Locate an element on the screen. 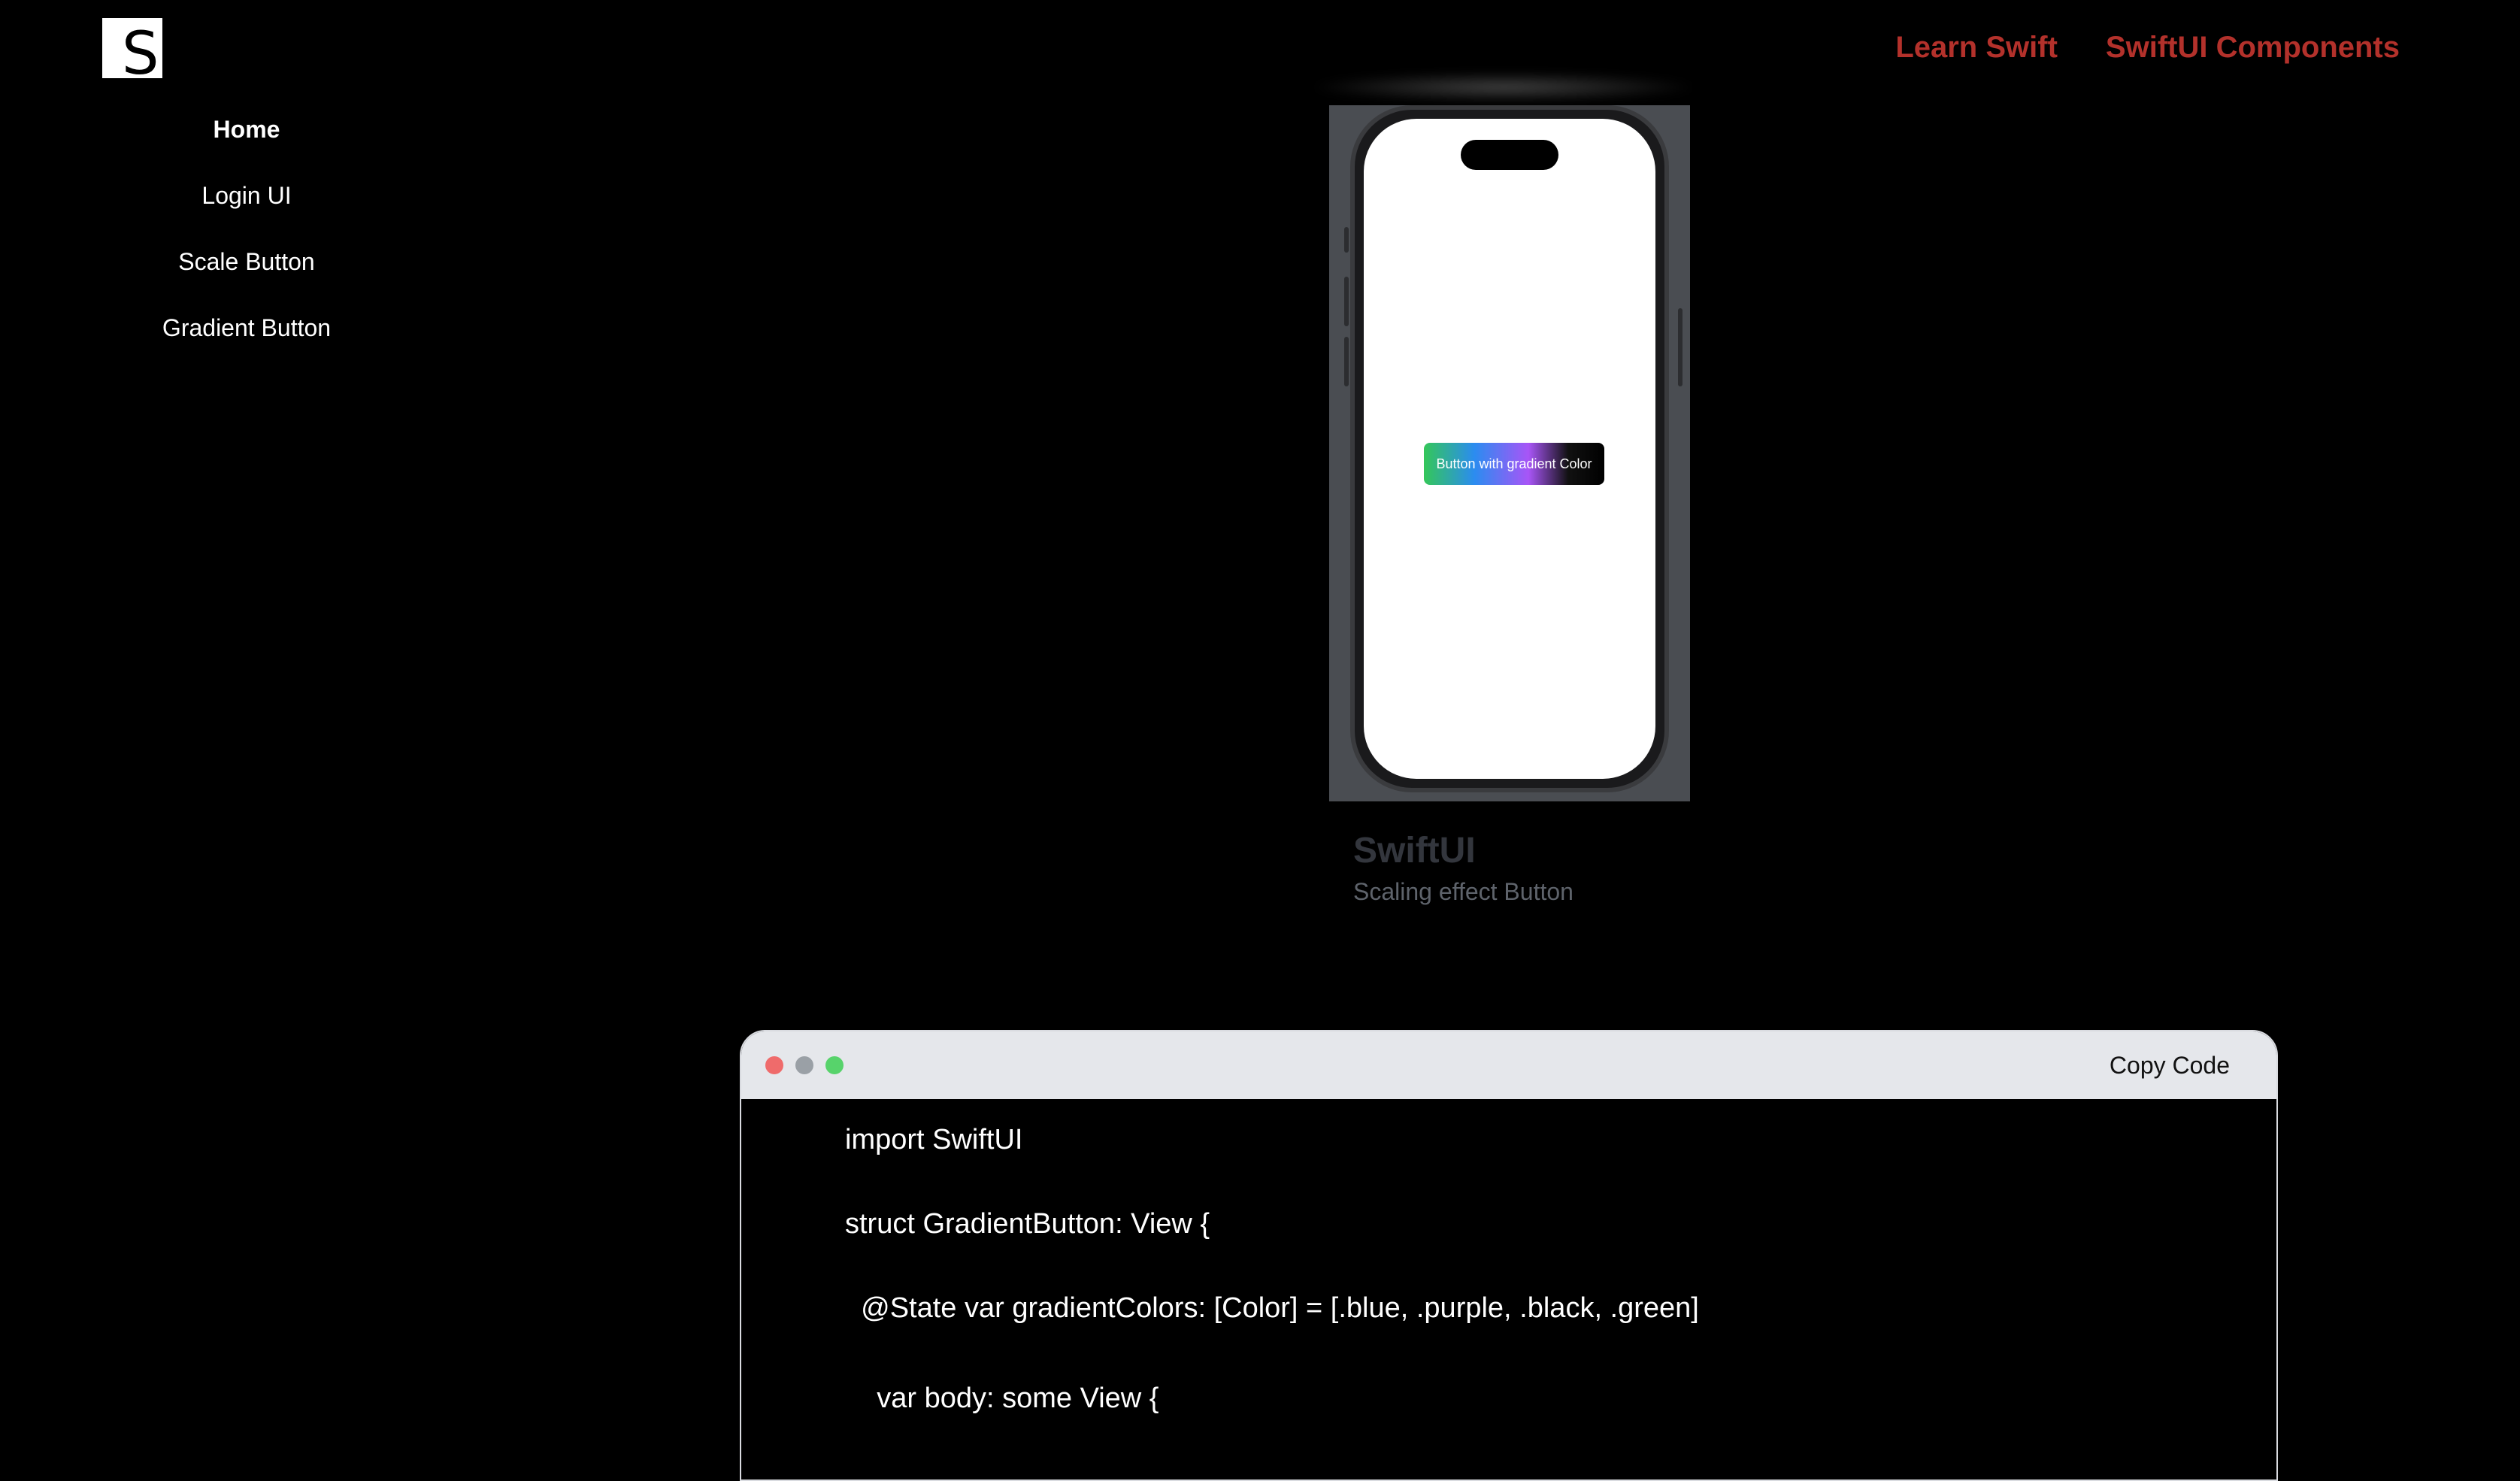 This screenshot has height=1481, width=2520. top-nav: Learn Swift SwiftUI Components is located at coordinates (2147, 47).